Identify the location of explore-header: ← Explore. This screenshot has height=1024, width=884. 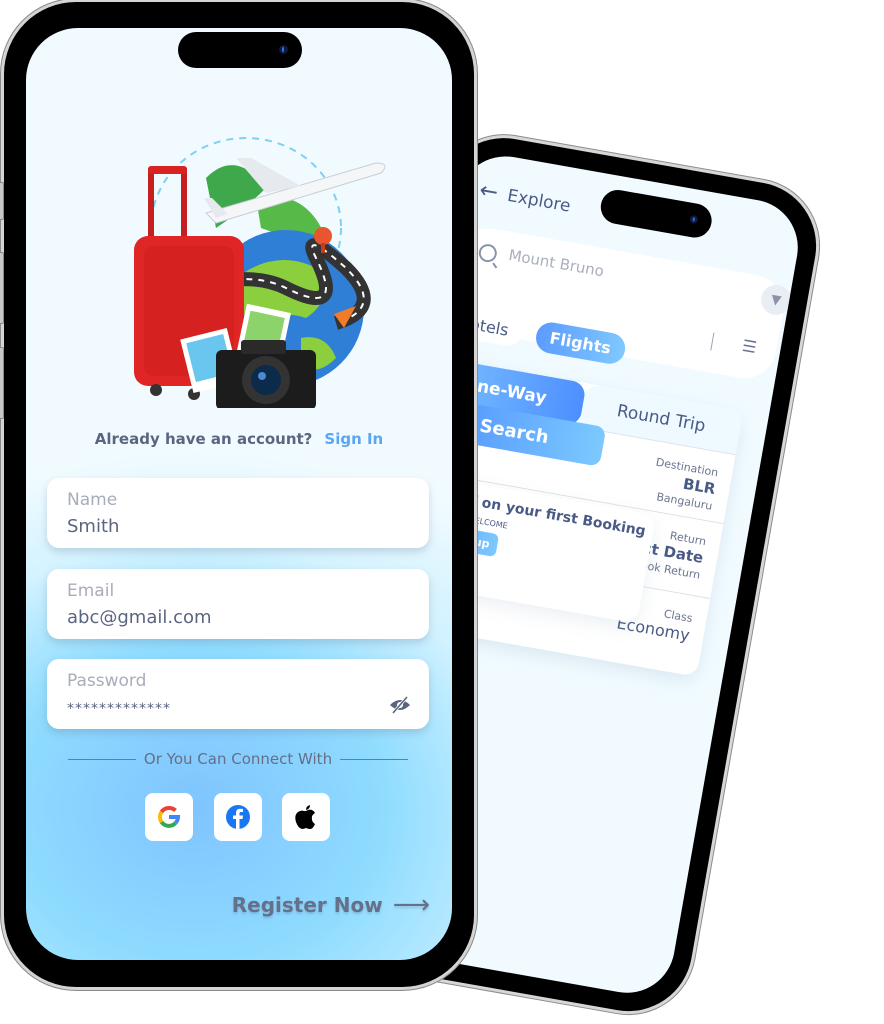
(524, 198).